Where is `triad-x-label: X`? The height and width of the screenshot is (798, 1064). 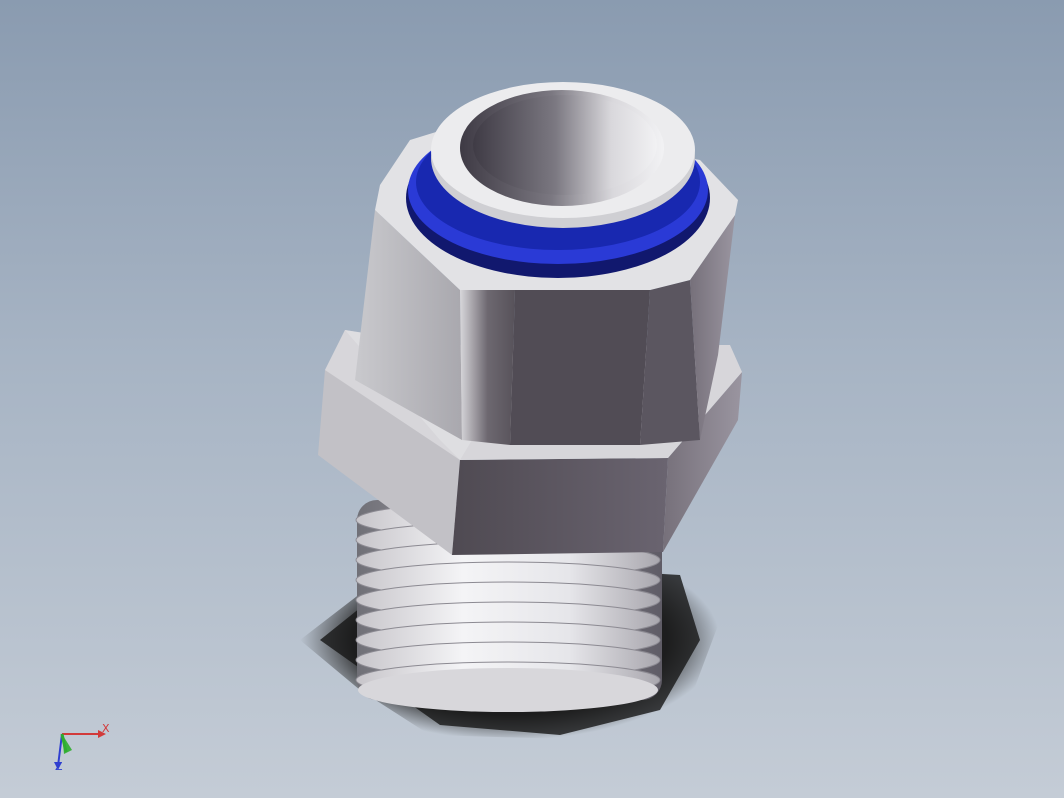
triad-x-label: X is located at coordinates (106, 728).